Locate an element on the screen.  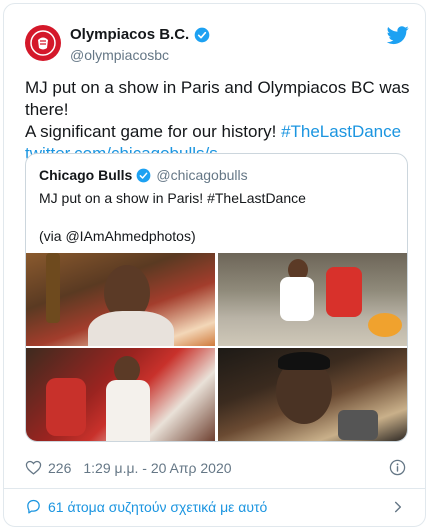
photo-game-action is located at coordinates (312, 299).